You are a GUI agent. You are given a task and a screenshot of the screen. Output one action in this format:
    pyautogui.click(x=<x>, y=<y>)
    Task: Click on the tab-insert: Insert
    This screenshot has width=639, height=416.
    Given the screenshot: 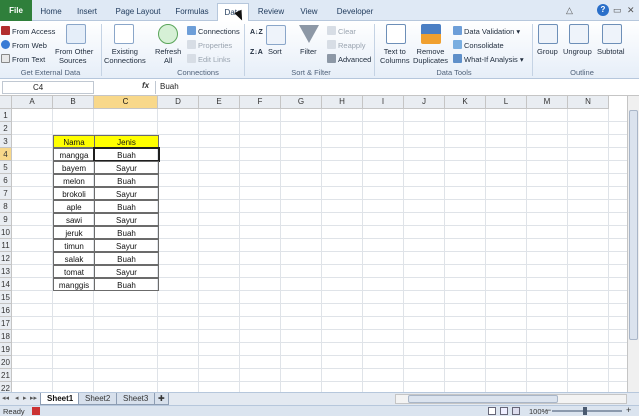 What is the action you would take?
    pyautogui.click(x=87, y=12)
    